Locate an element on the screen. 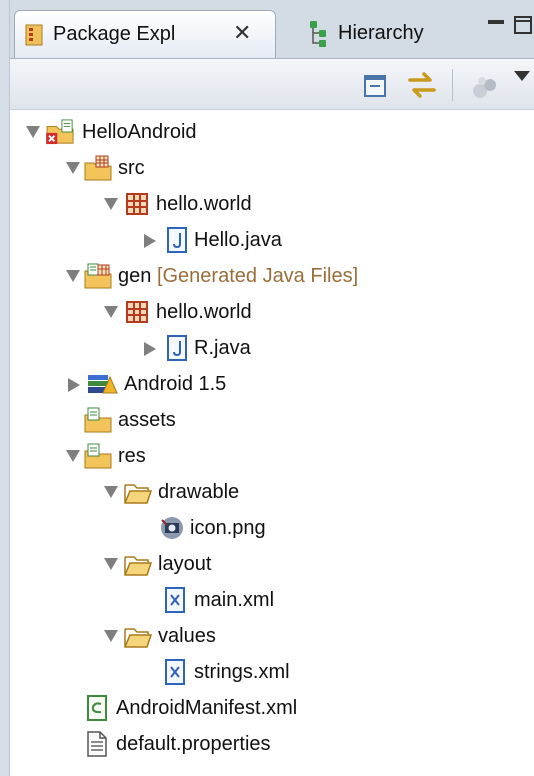 Image resolution: width=534 pixels, height=776 pixels. tree-item-manifest: AndroidManifest.xml is located at coordinates (272, 708).